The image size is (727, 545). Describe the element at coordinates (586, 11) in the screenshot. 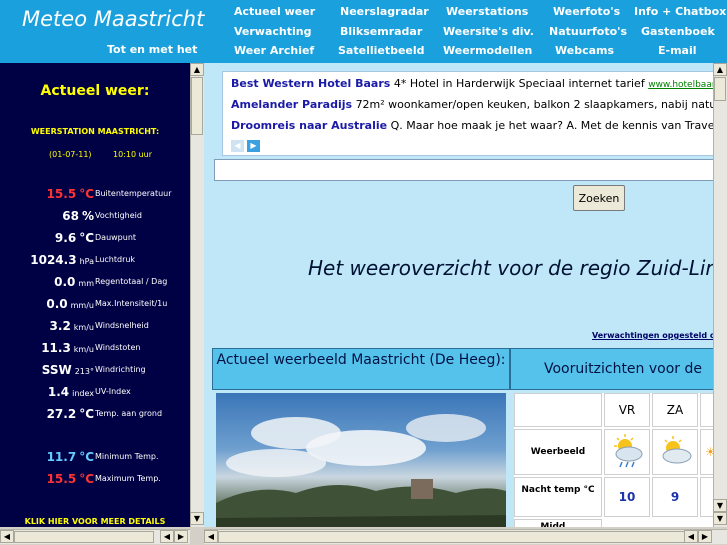

I see `nav-weerfotos: Weerfoto's` at that location.